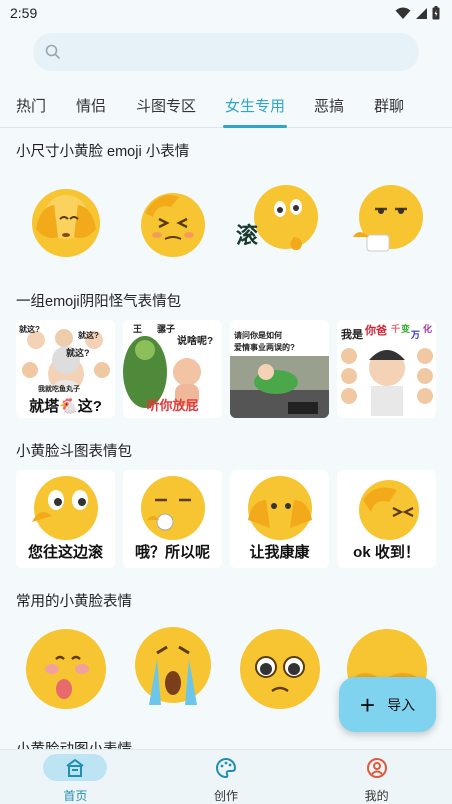 The height and width of the screenshot is (804, 452). I want to click on palette-icon, so click(226, 767).